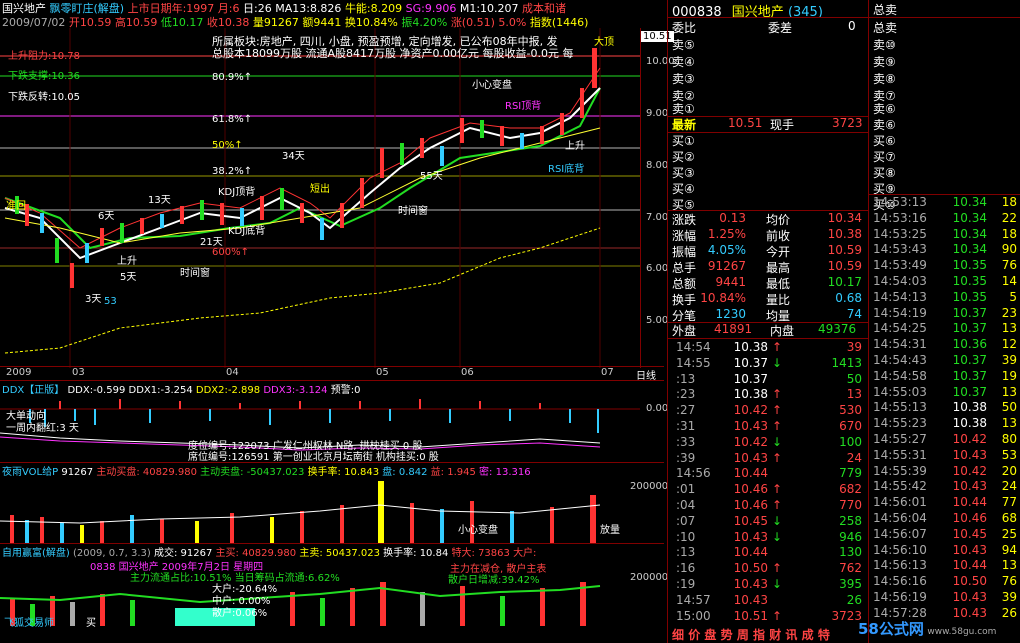  What do you see at coordinates (657, 408) in the screenshot?
I see `ddx-axis: 0.00` at bounding box center [657, 408].